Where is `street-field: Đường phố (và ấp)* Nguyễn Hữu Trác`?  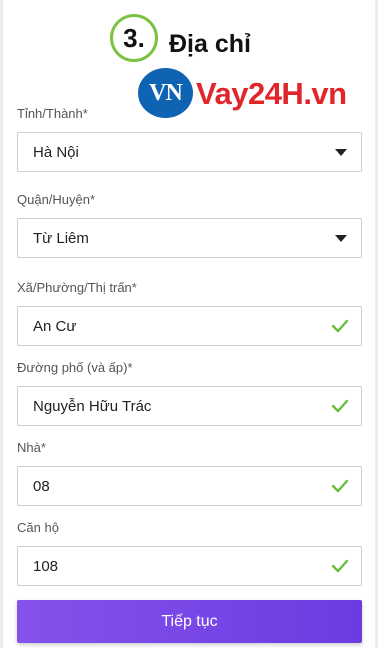 street-field: Đường phố (và ấp)* Nguyễn Hữu Trác is located at coordinates (189, 392).